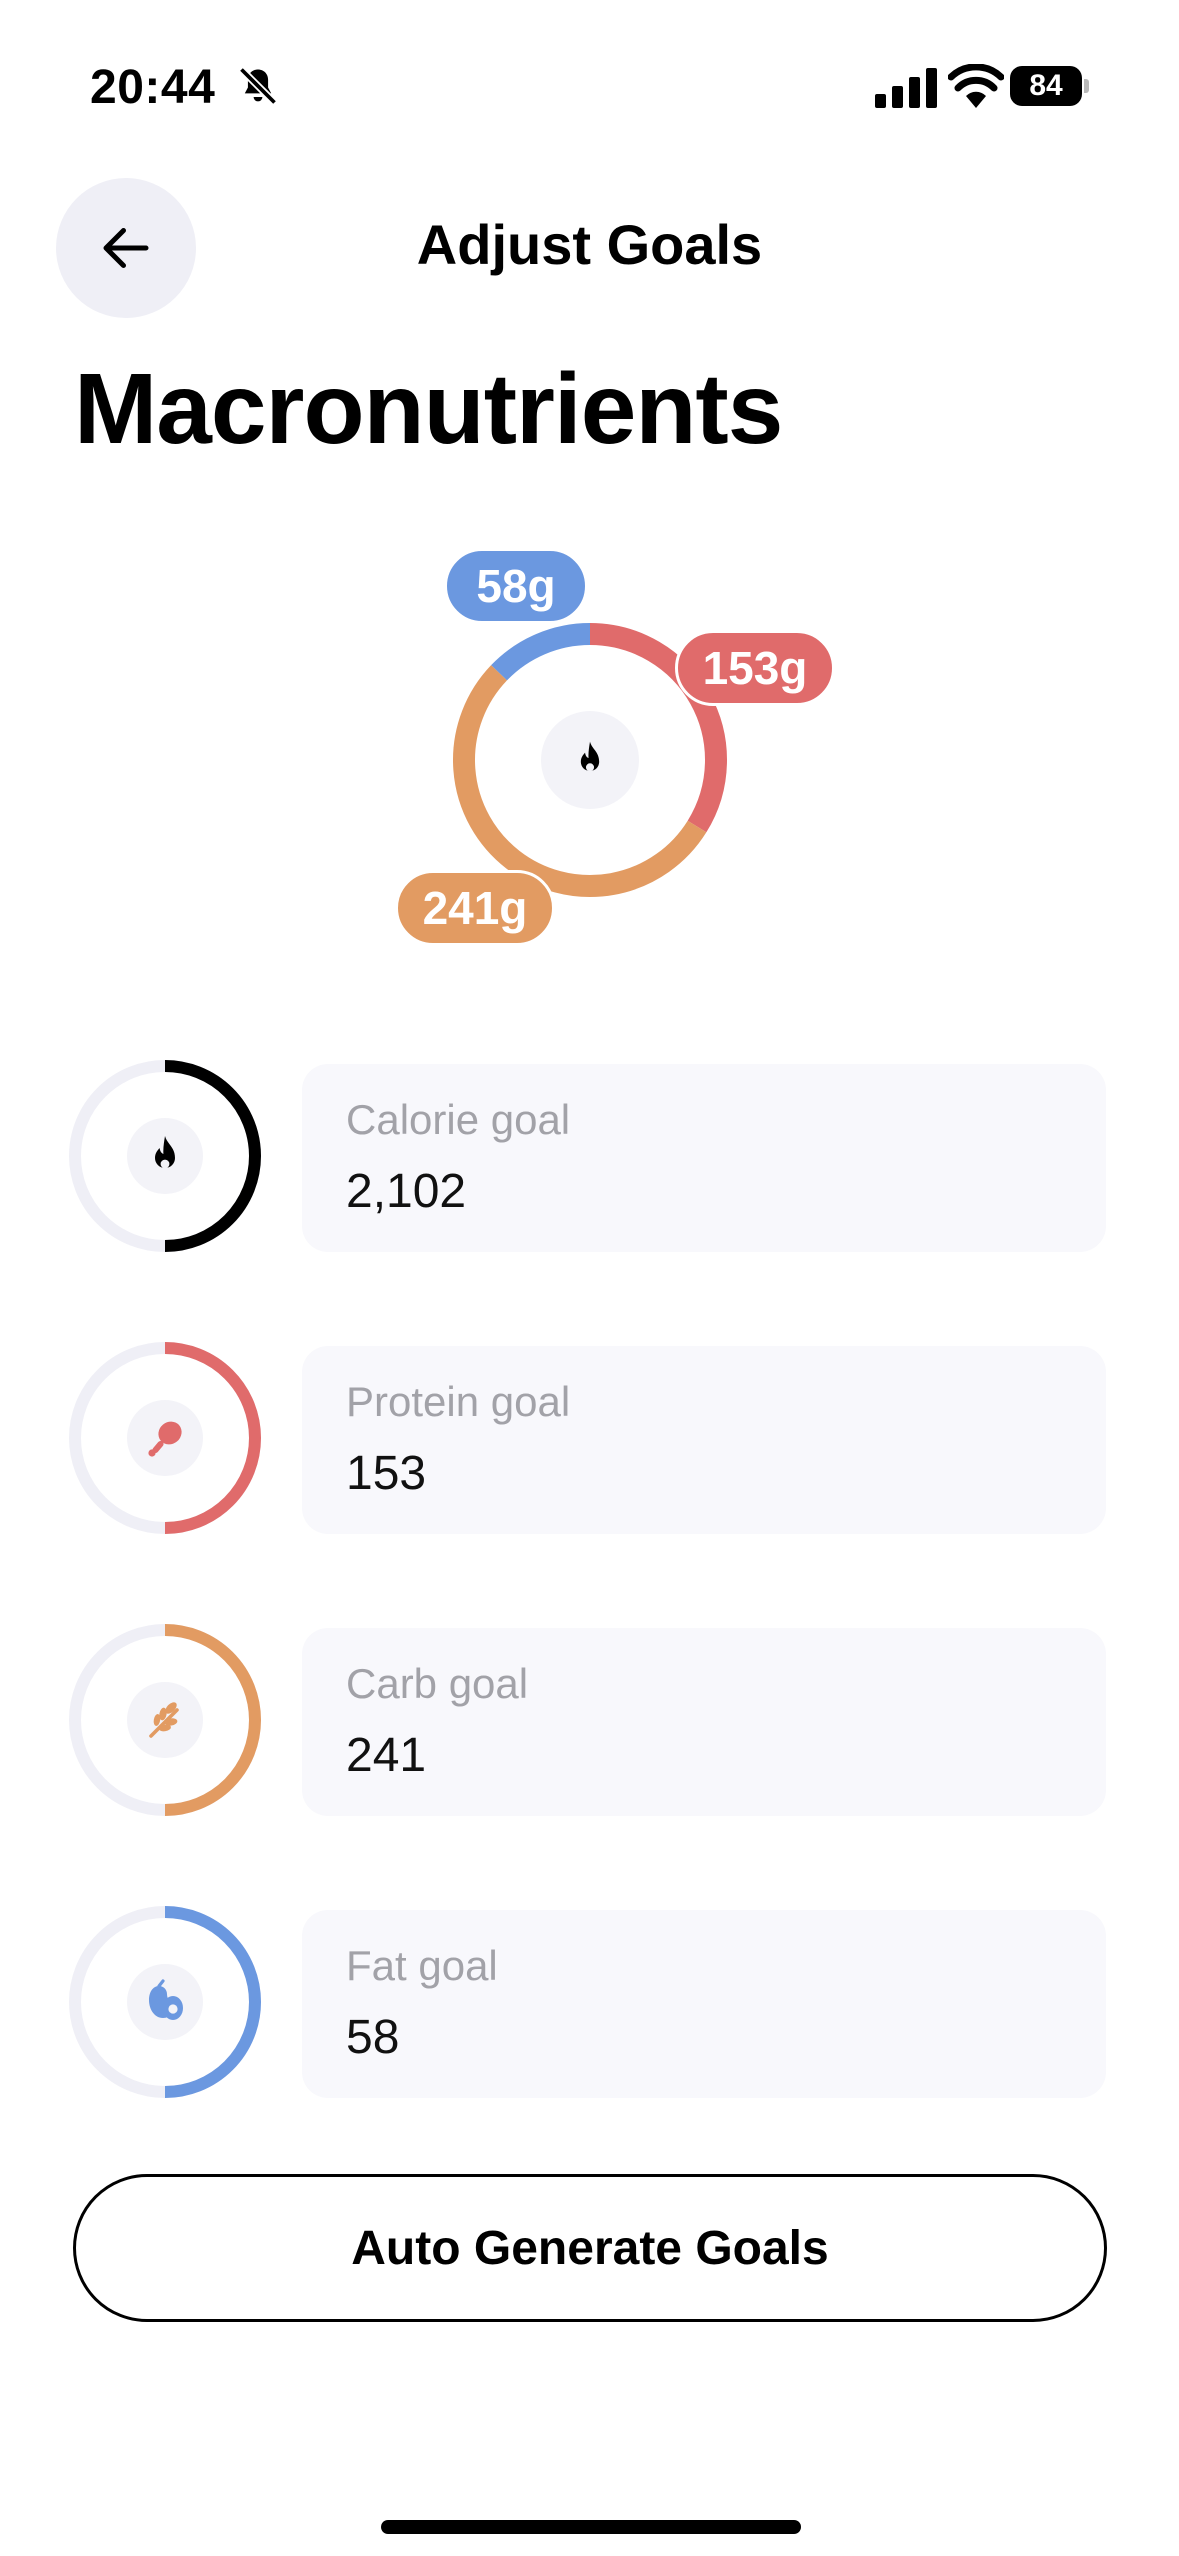 Image resolution: width=1179 pixels, height=2556 pixels. I want to click on calorie-icon-wrap, so click(165, 1156).